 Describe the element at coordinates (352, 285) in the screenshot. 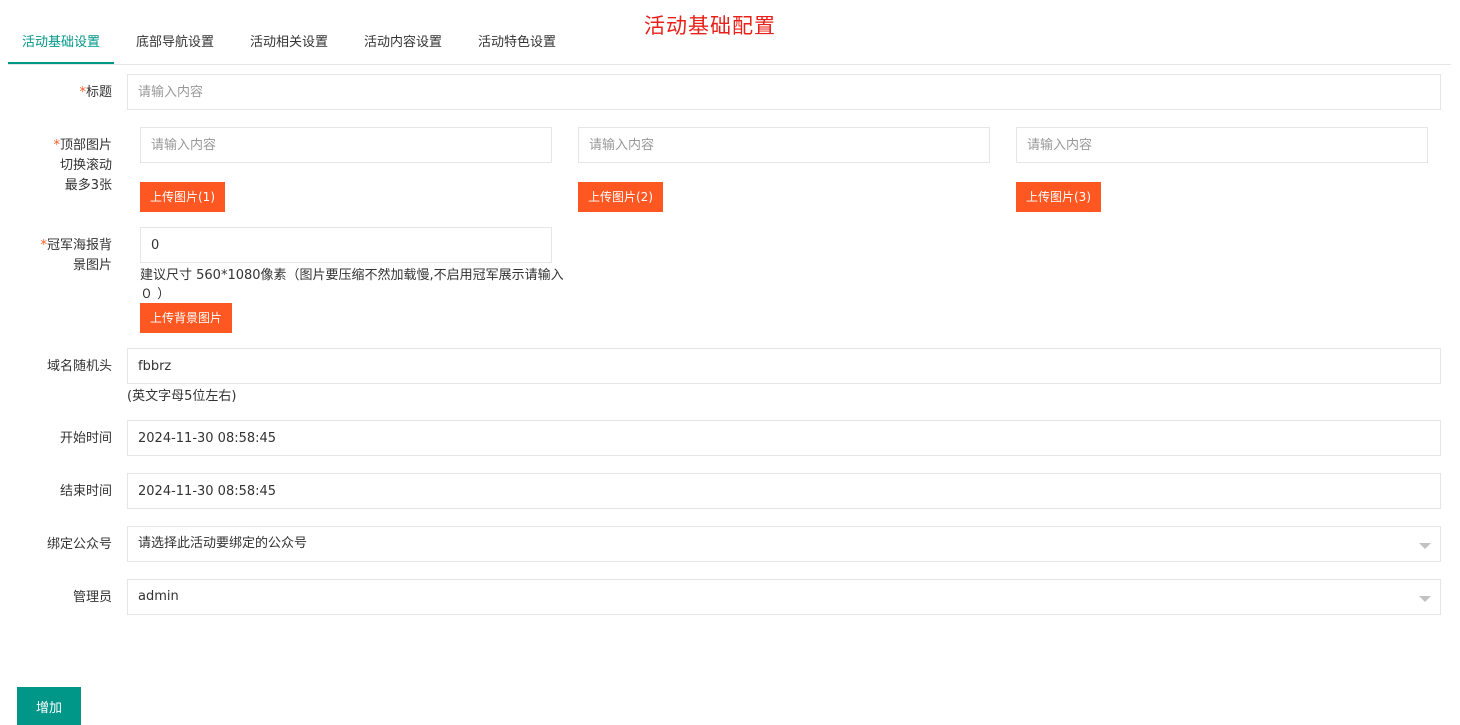

I see `poster-bg-hint: 建议尺寸 560*1080像素（图片要压缩不然加载慢,不启用冠军展示请输入０ ）` at that location.